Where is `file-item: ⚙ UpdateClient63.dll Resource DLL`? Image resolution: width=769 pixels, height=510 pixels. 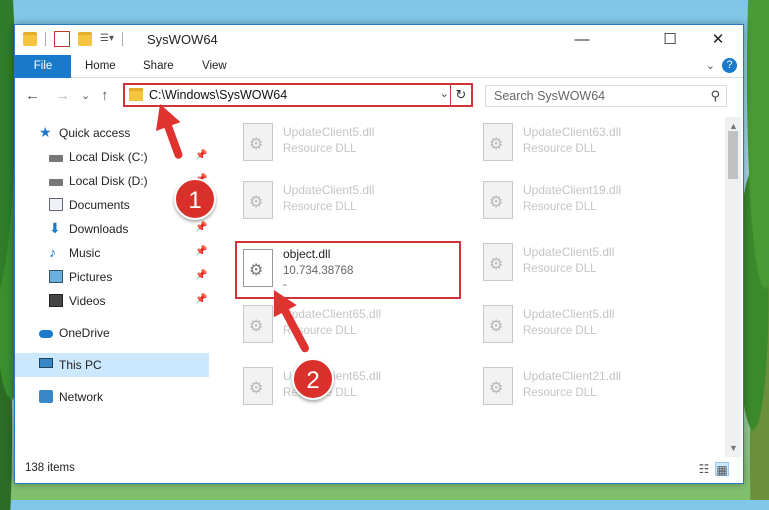 file-item: ⚙ UpdateClient63.dll Resource DLL is located at coordinates (587, 143).